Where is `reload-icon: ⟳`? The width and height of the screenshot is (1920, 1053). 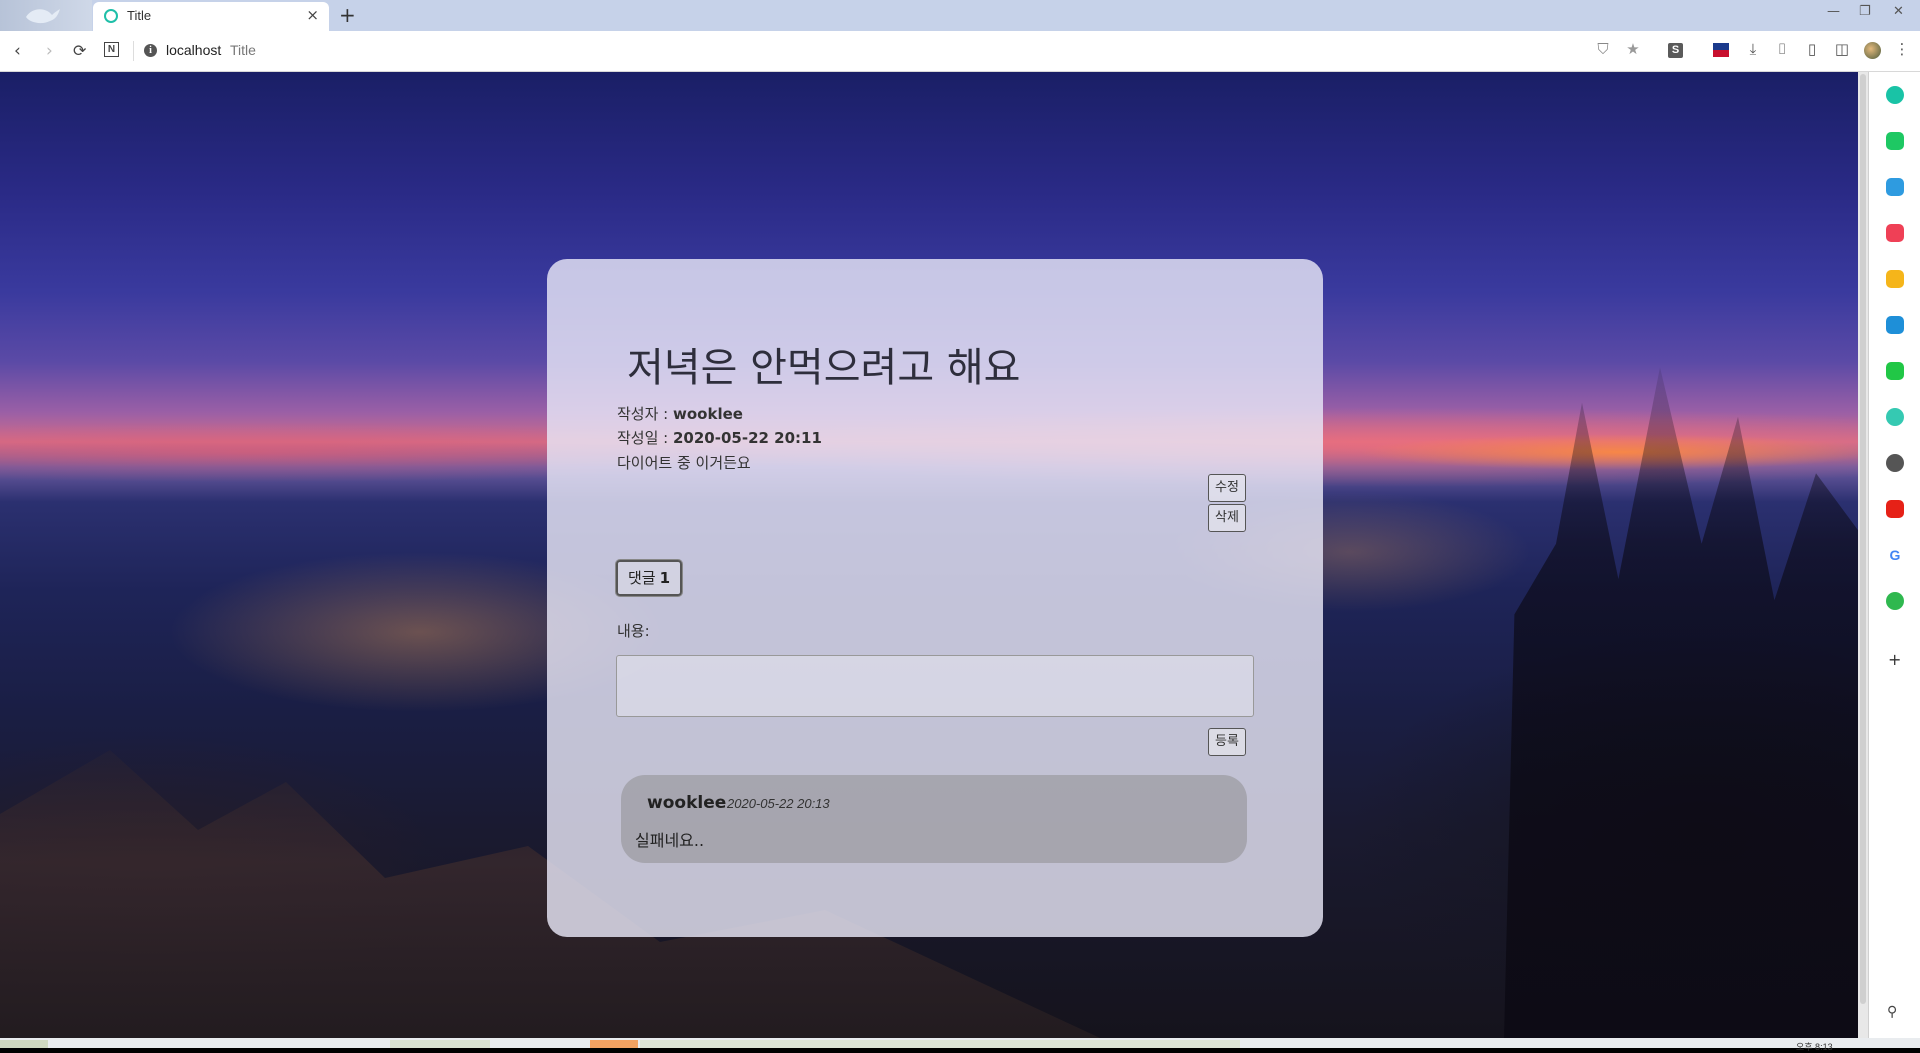 reload-icon: ⟳ is located at coordinates (79, 51).